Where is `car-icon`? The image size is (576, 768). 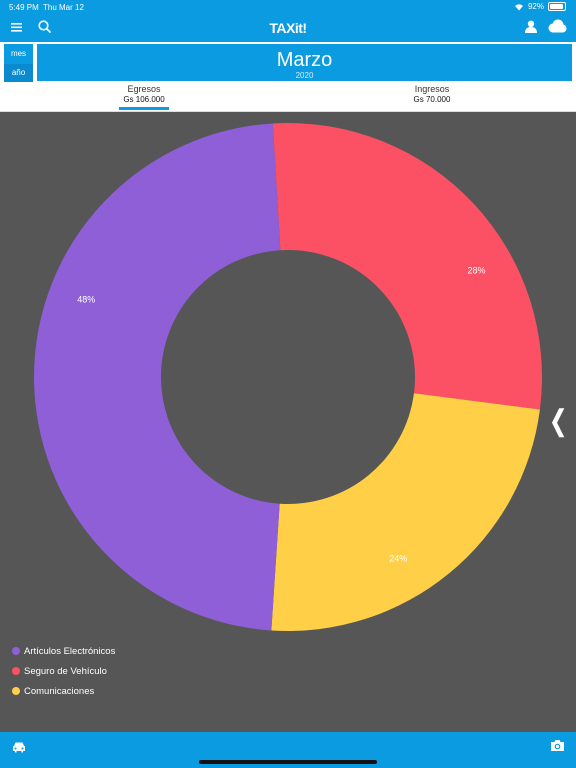
car-icon is located at coordinates (19, 749).